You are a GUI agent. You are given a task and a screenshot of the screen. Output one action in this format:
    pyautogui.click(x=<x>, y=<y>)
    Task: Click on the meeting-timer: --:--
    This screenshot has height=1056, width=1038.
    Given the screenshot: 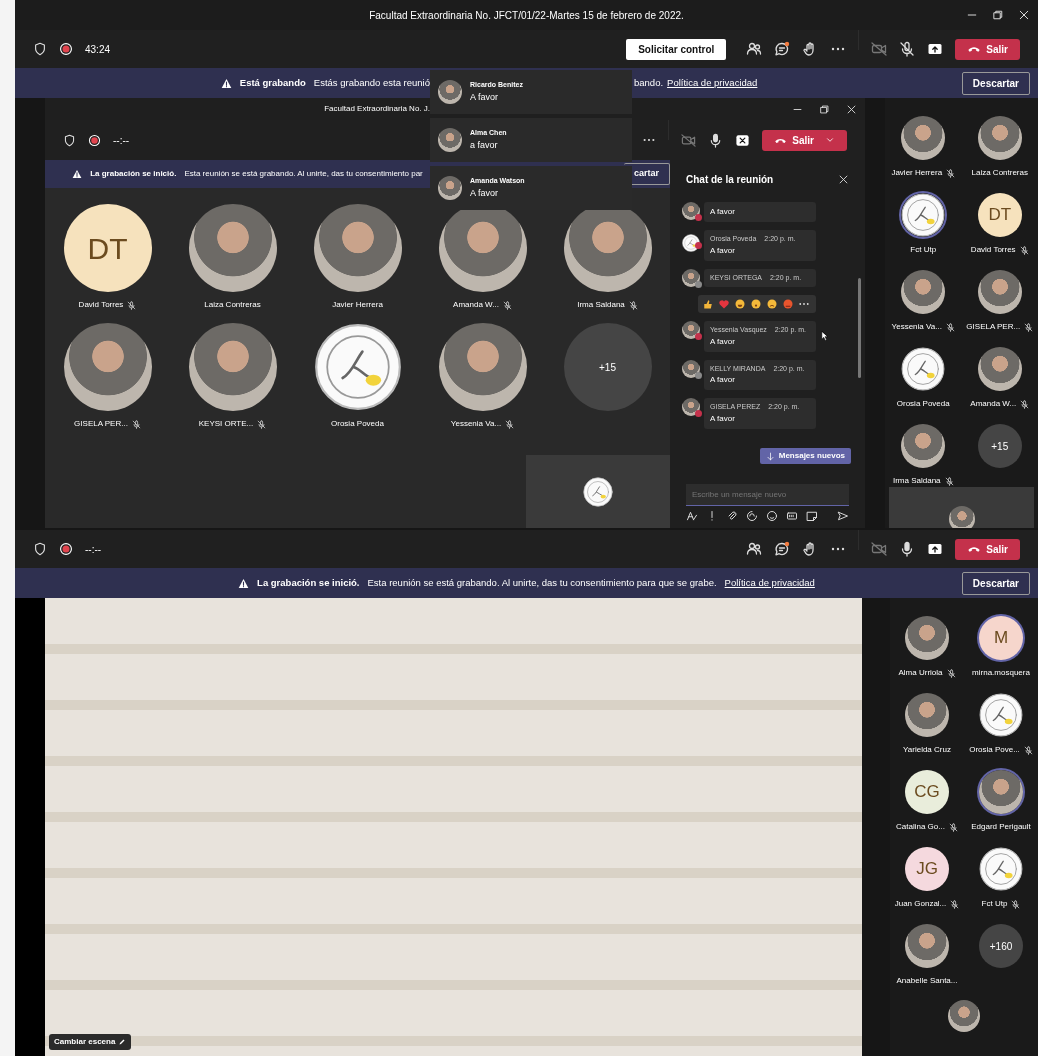 What is the action you would take?
    pyautogui.click(x=93, y=549)
    